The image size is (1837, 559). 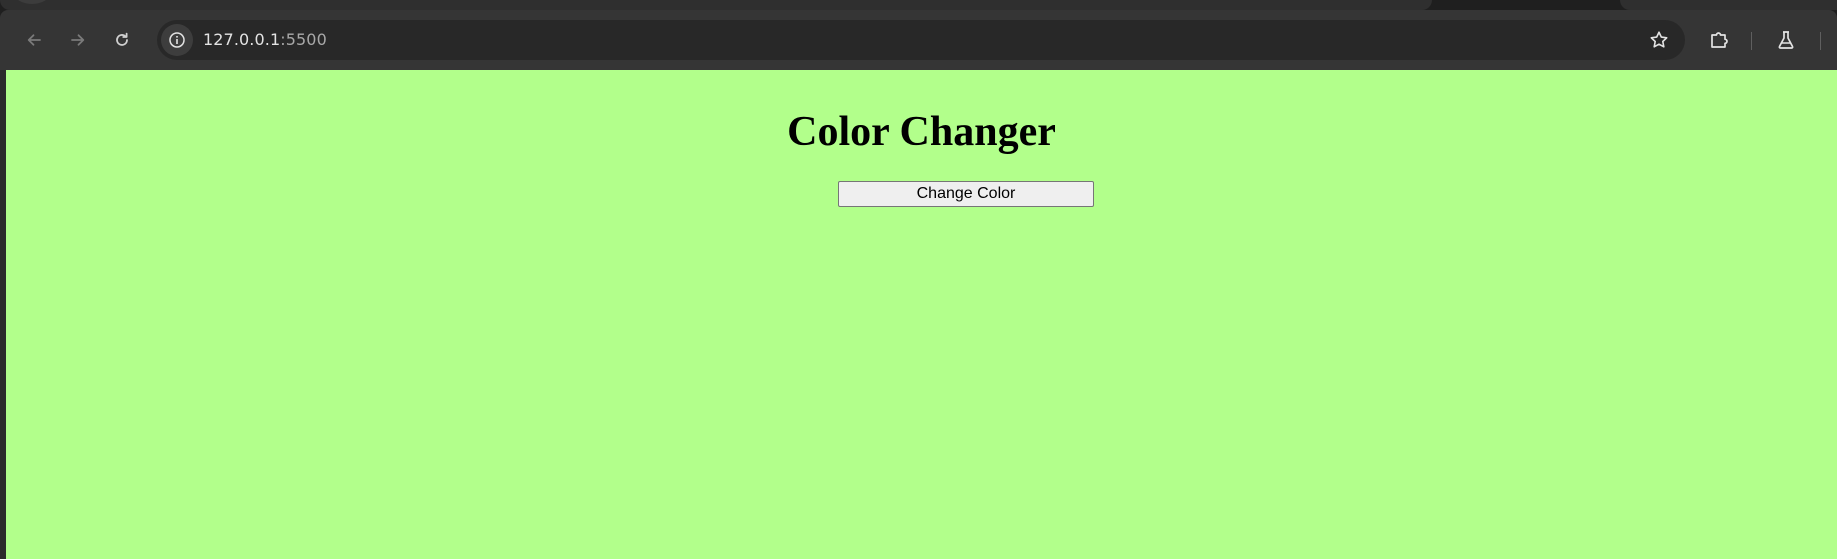 I want to click on forward-arrow-icon, so click(x=78, y=40).